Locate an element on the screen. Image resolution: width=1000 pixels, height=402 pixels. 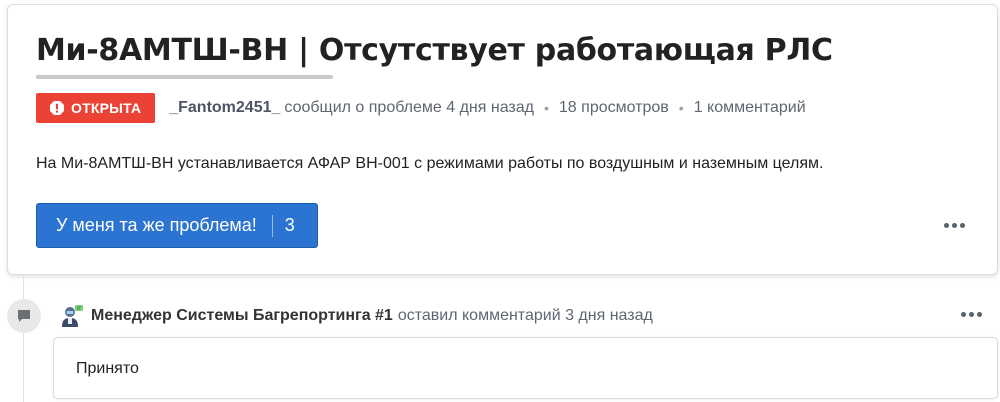
chat-bubble-icon is located at coordinates (24, 316).